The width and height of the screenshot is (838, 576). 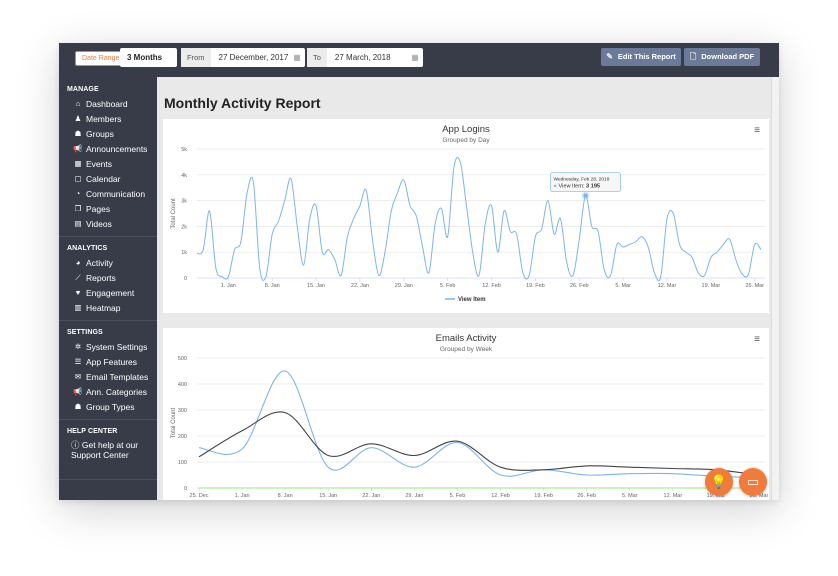 What do you see at coordinates (117, 346) in the screenshot?
I see `sidebar-item-label: System Settings` at bounding box center [117, 346].